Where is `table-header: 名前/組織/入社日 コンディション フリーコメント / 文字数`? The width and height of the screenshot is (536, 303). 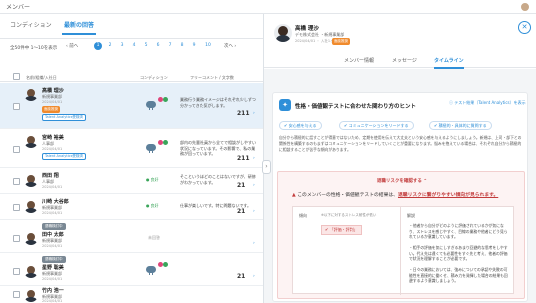 table-header: 名前/組織/入社日 コンディション フリーコメント / 文字数 is located at coordinates (136, 77).